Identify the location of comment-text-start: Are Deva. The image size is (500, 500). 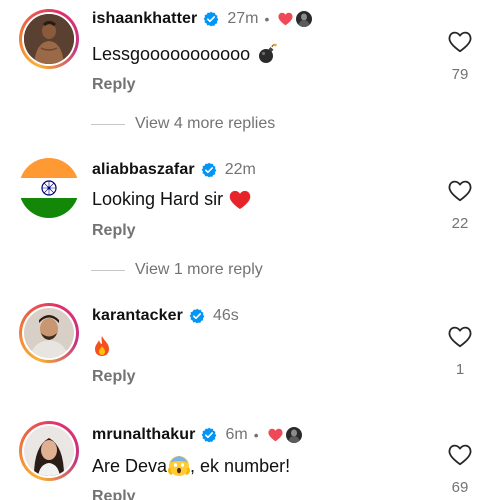
(130, 465).